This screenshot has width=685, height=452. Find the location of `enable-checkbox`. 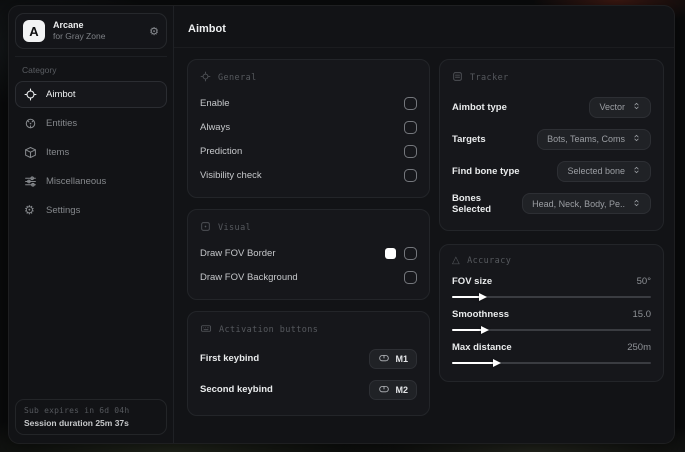

enable-checkbox is located at coordinates (410, 103).